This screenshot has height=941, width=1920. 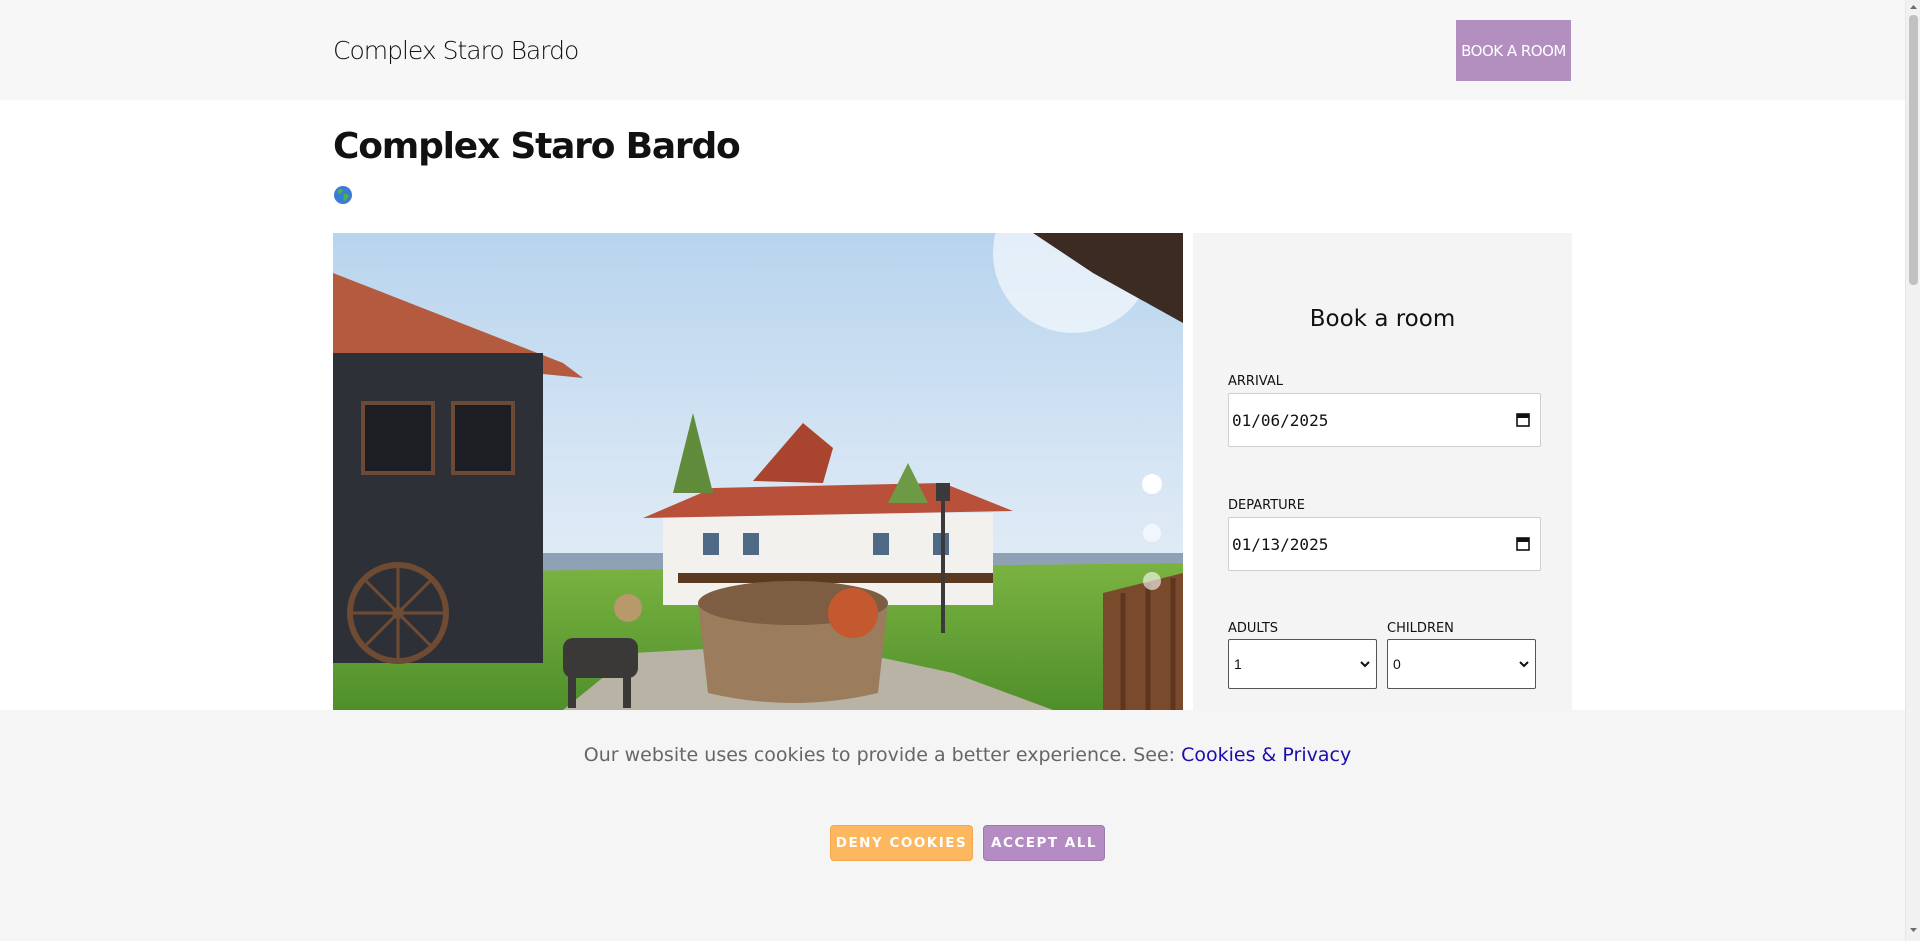 What do you see at coordinates (1913, 150) in the screenshot?
I see `scroll-thumb` at bounding box center [1913, 150].